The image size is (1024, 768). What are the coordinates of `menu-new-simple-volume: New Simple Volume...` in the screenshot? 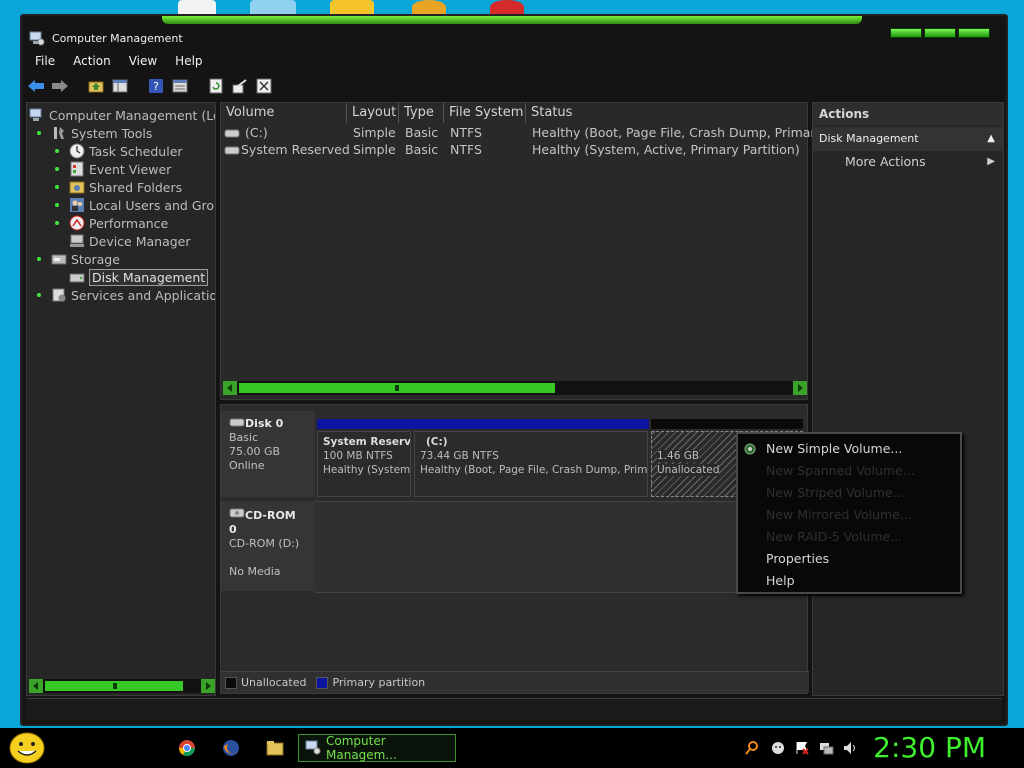 It's located at (834, 448).